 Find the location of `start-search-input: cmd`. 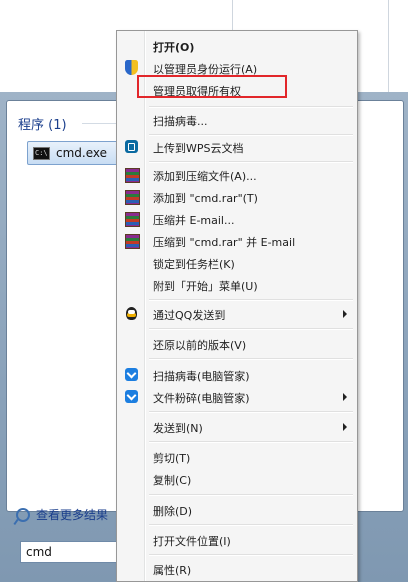

start-search-input: cmd is located at coordinates (72, 552).